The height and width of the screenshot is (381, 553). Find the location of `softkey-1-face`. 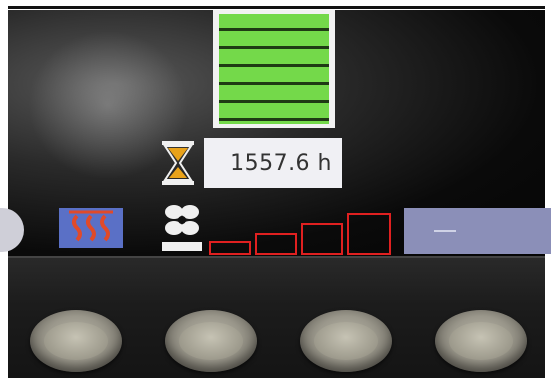

softkey-1-face is located at coordinates (76, 341).